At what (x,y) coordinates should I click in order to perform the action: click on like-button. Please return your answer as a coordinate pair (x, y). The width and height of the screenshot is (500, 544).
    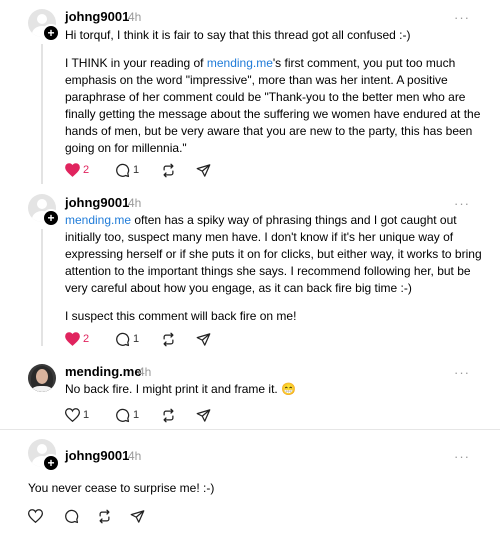
    Looking at the image, I should click on (35, 516).